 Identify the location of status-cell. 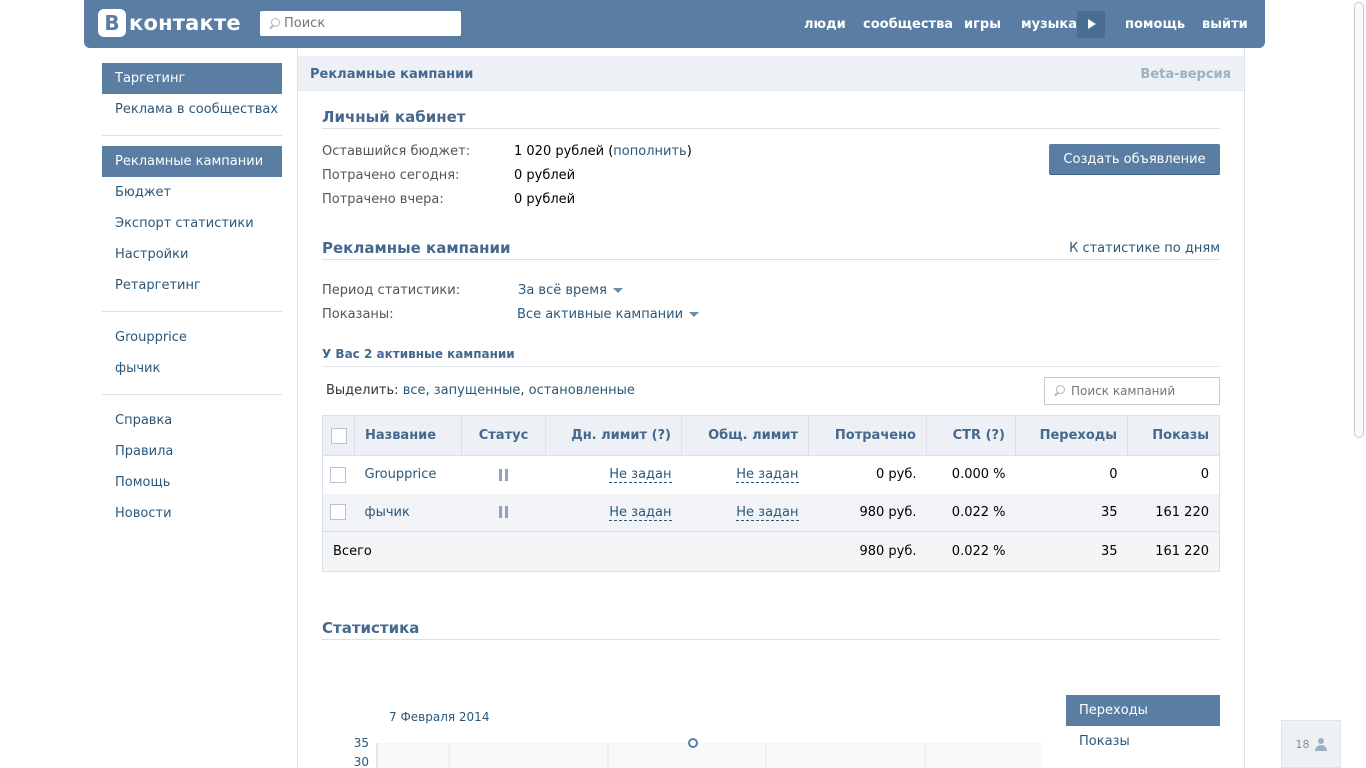
(504, 475).